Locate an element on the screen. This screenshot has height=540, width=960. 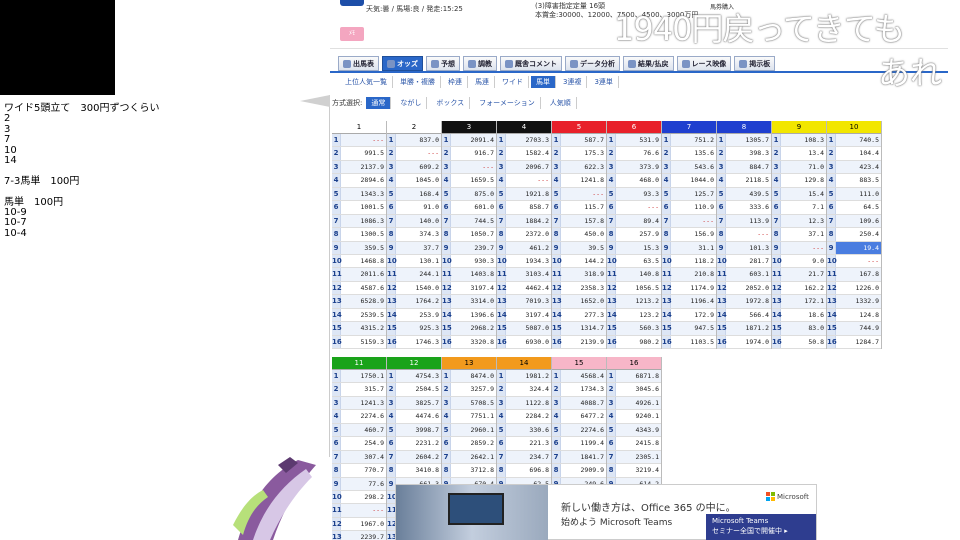
odds-value: 172.1 is located at coordinates (803, 301).